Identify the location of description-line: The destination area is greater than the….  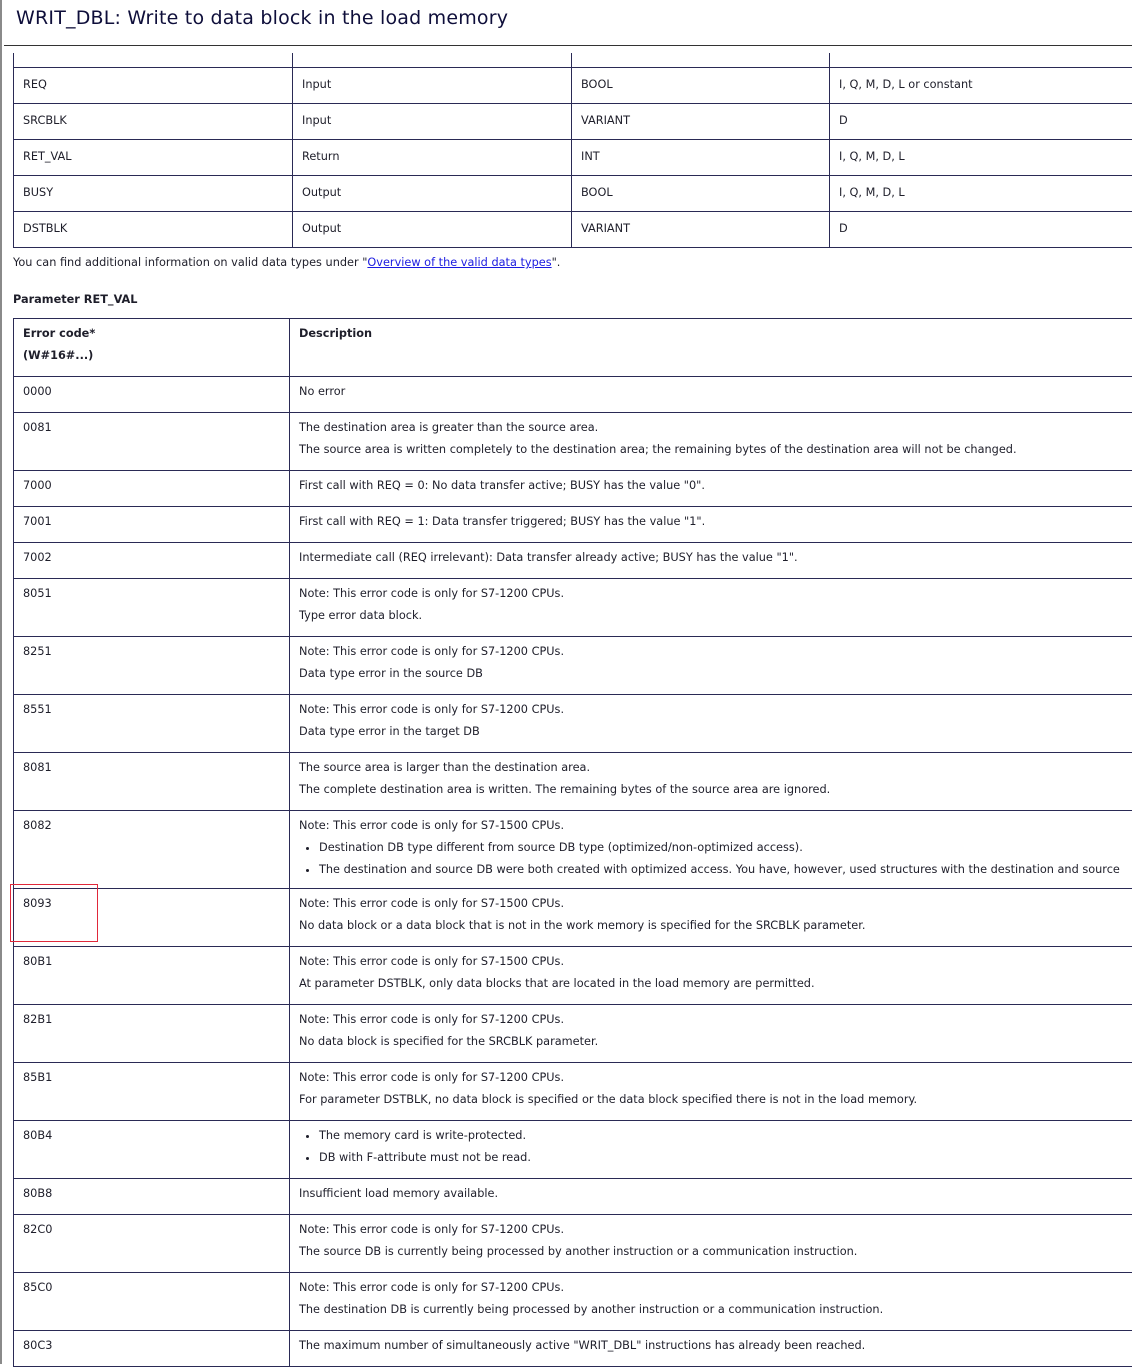
(715, 428).